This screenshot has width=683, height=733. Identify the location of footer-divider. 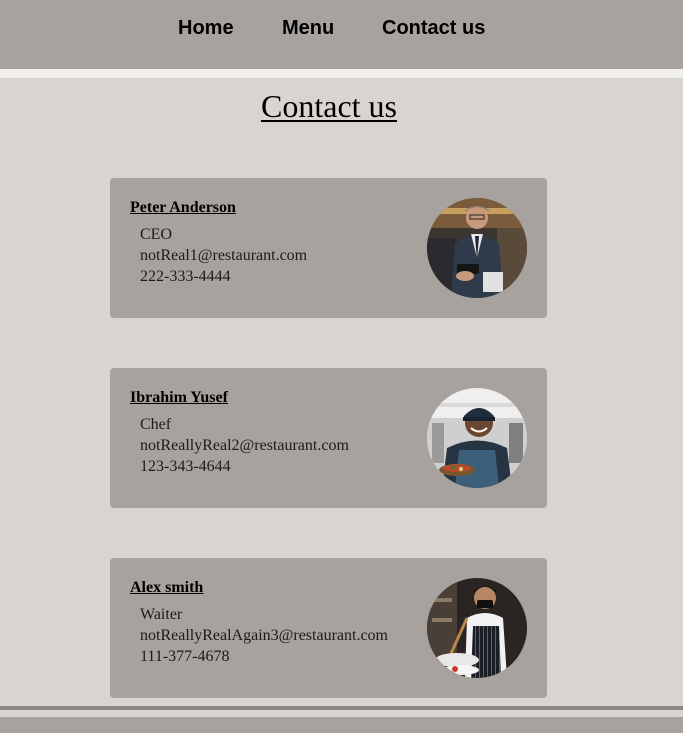
(341, 708).